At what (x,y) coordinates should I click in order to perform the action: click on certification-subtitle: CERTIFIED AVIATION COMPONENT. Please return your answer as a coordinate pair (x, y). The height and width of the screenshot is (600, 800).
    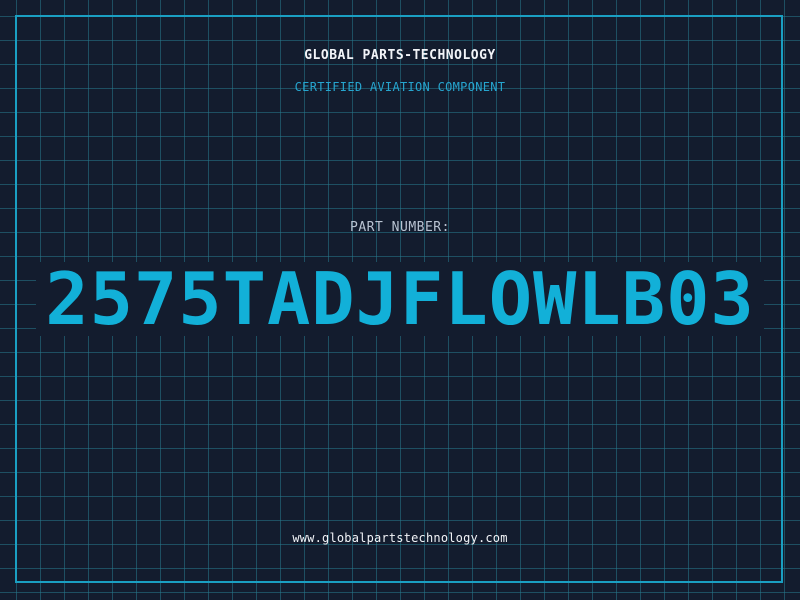
    Looking at the image, I should click on (400, 87).